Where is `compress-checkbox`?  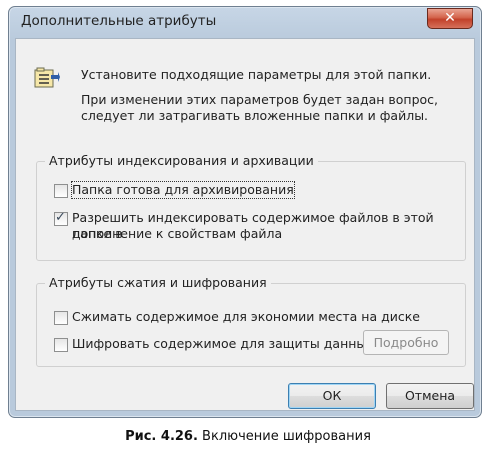
compress-checkbox is located at coordinates (61, 318).